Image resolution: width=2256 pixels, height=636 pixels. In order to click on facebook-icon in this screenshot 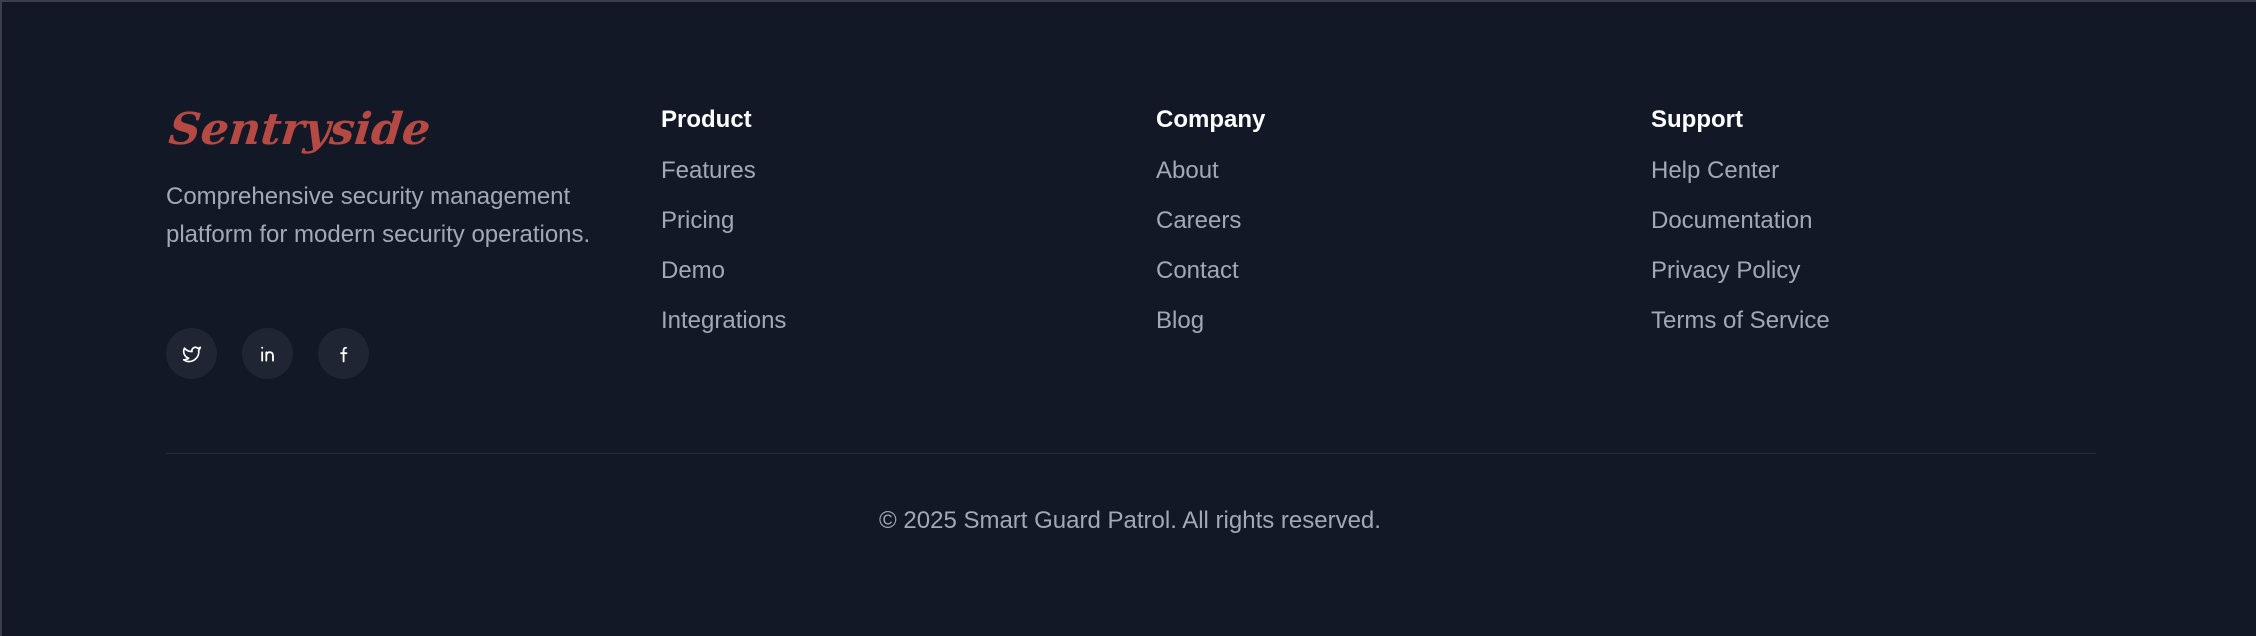, I will do `click(344, 354)`.